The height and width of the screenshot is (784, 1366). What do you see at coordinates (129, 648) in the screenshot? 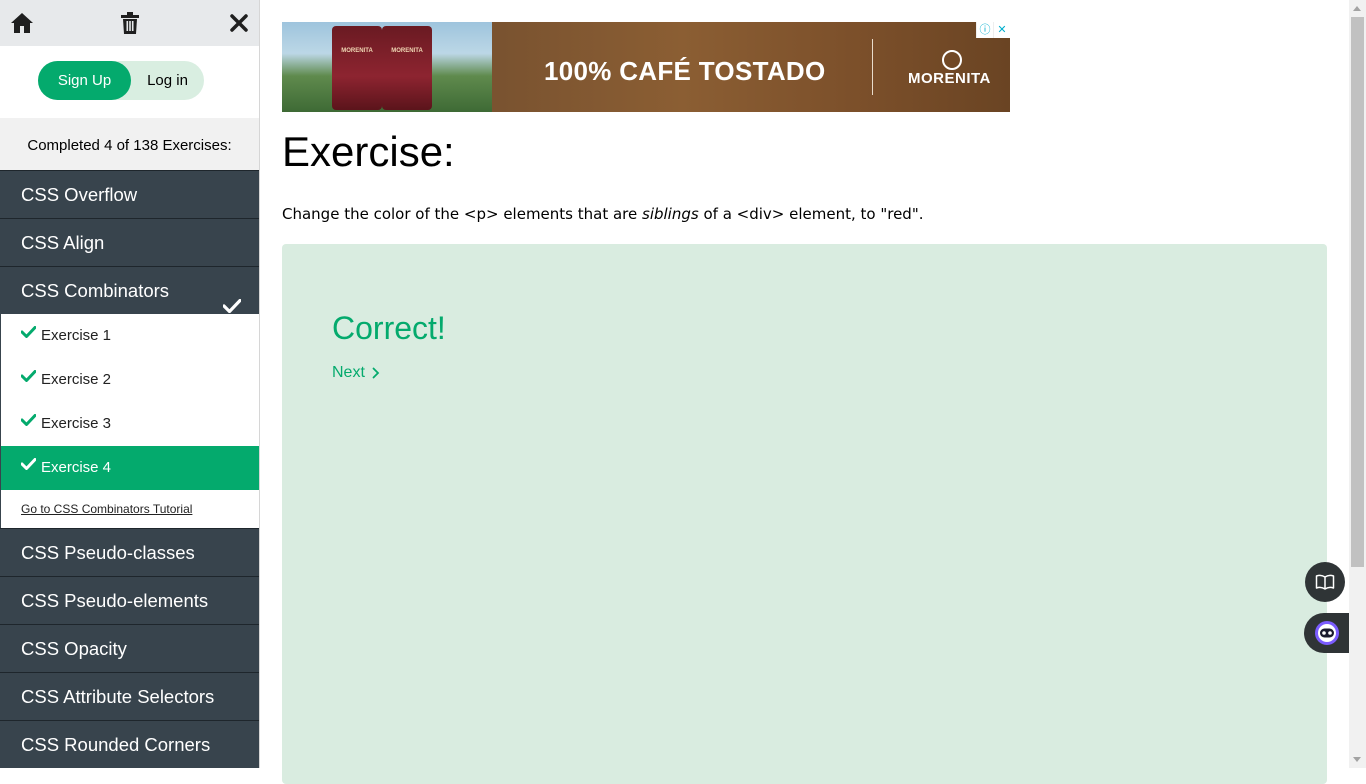
I see `category-css-opacity: CSS Opacity` at bounding box center [129, 648].